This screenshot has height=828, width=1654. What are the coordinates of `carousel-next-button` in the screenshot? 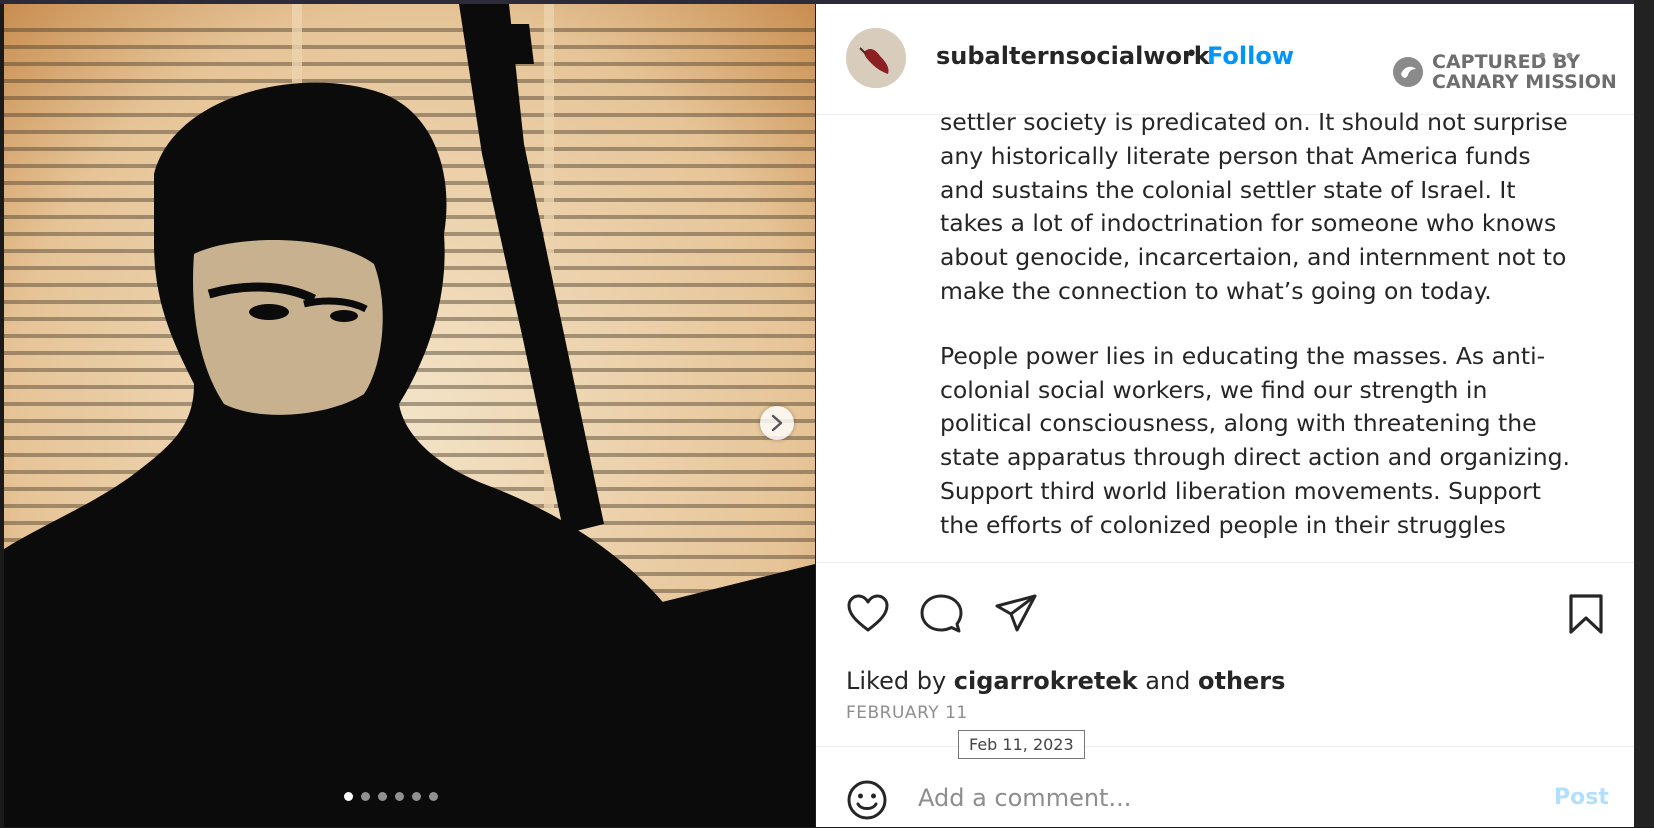 It's located at (777, 423).